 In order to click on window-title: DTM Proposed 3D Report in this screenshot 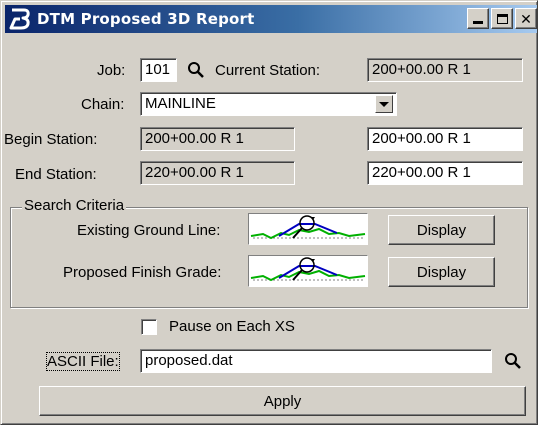, I will do `click(146, 19)`.